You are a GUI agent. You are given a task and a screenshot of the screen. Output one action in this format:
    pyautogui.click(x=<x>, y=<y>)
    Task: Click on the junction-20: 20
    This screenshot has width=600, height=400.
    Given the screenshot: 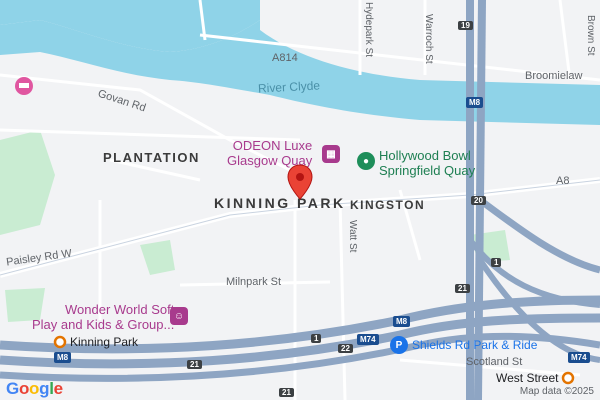 What is the action you would take?
    pyautogui.click(x=478, y=200)
    